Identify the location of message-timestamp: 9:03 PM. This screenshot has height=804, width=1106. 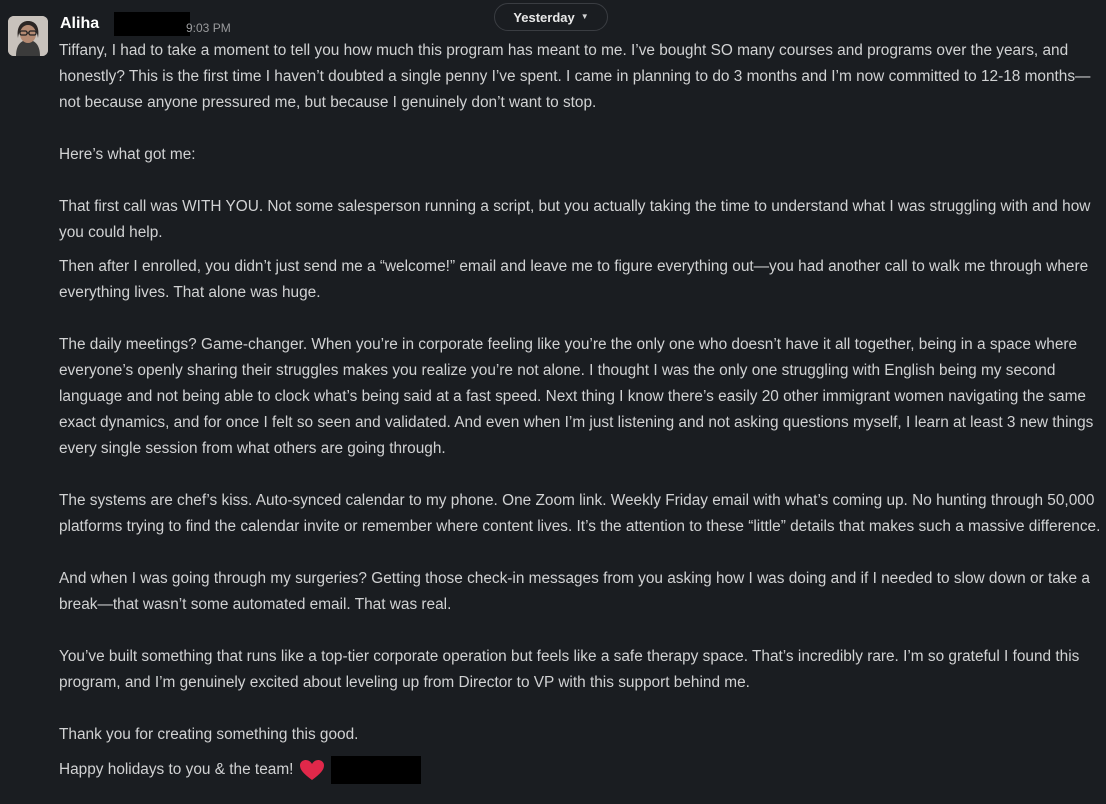
(208, 28).